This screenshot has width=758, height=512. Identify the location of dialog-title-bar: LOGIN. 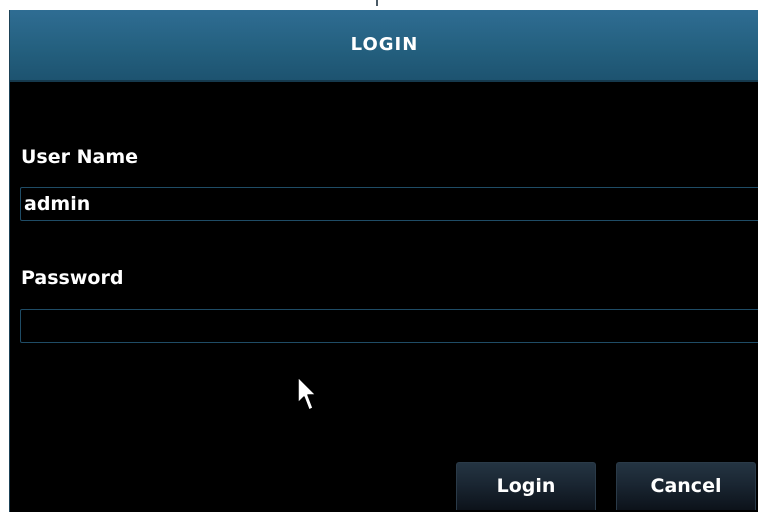
(384, 46).